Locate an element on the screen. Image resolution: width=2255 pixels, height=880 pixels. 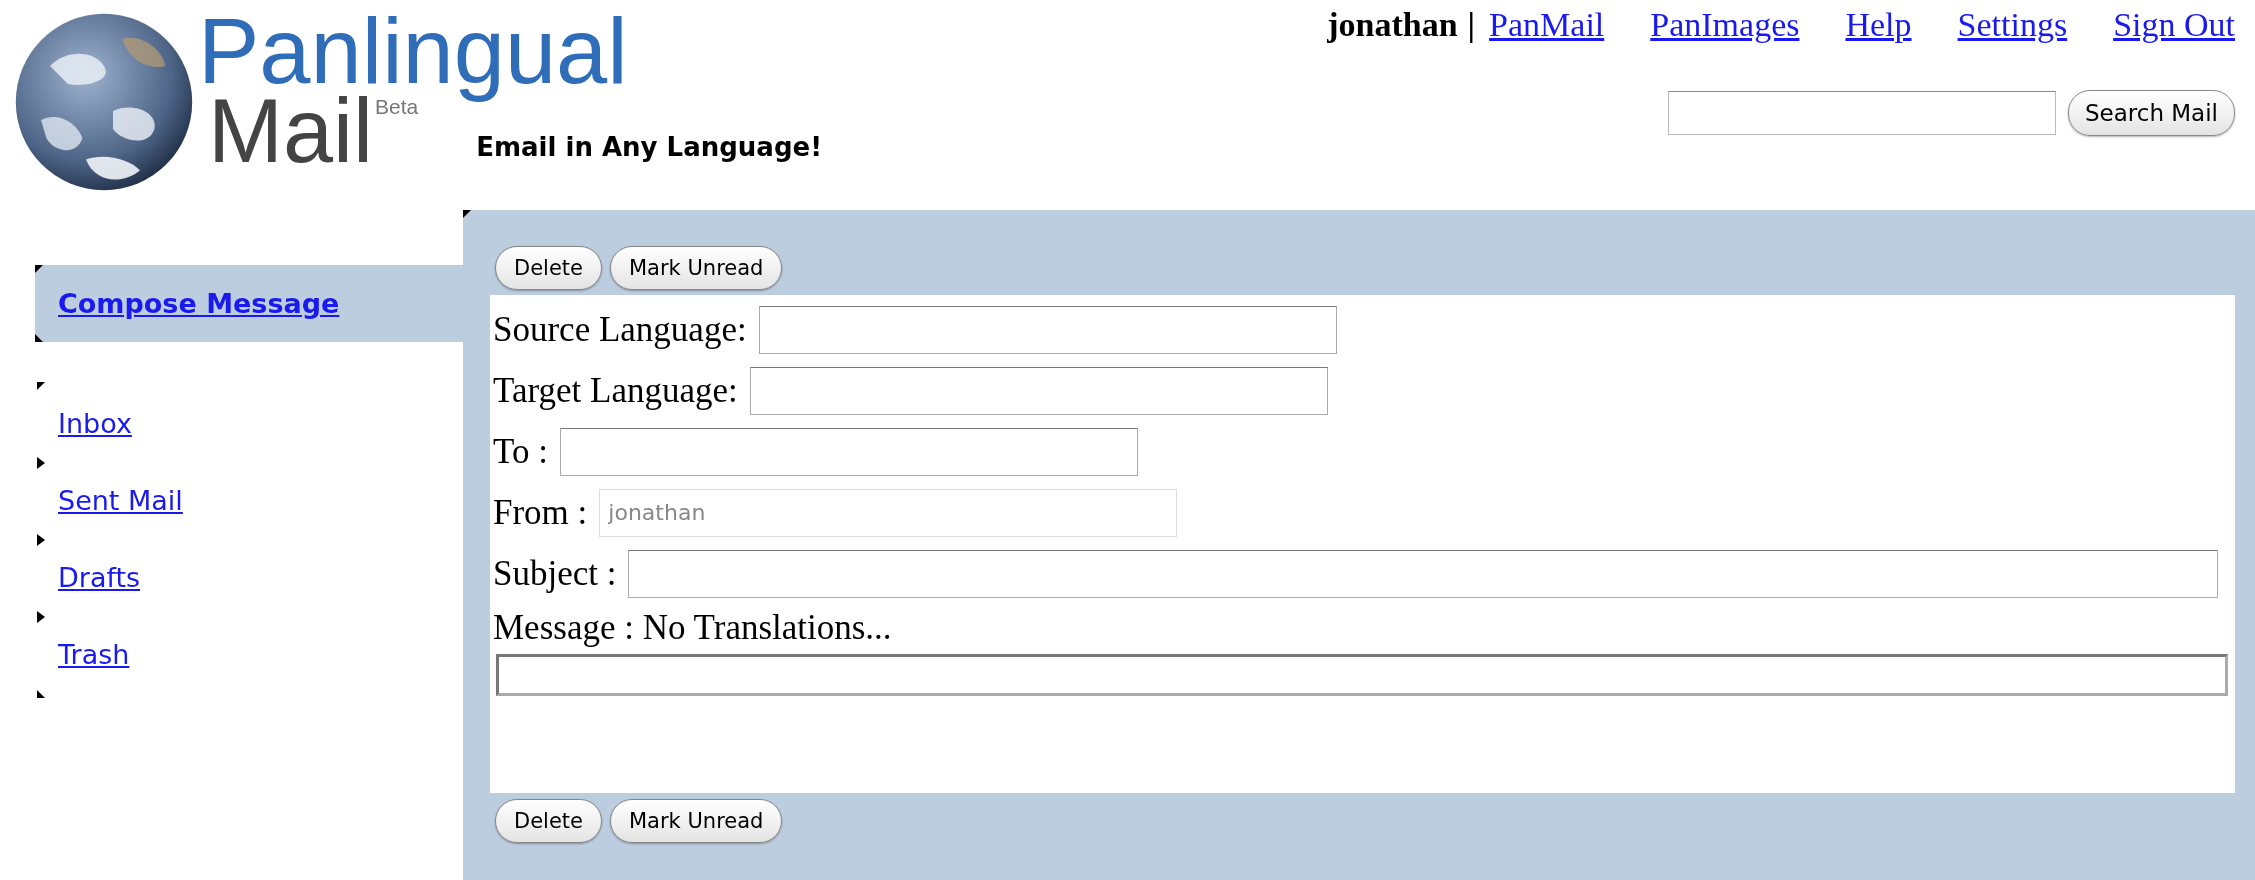
compose-link: Compose Message is located at coordinates (199, 303).